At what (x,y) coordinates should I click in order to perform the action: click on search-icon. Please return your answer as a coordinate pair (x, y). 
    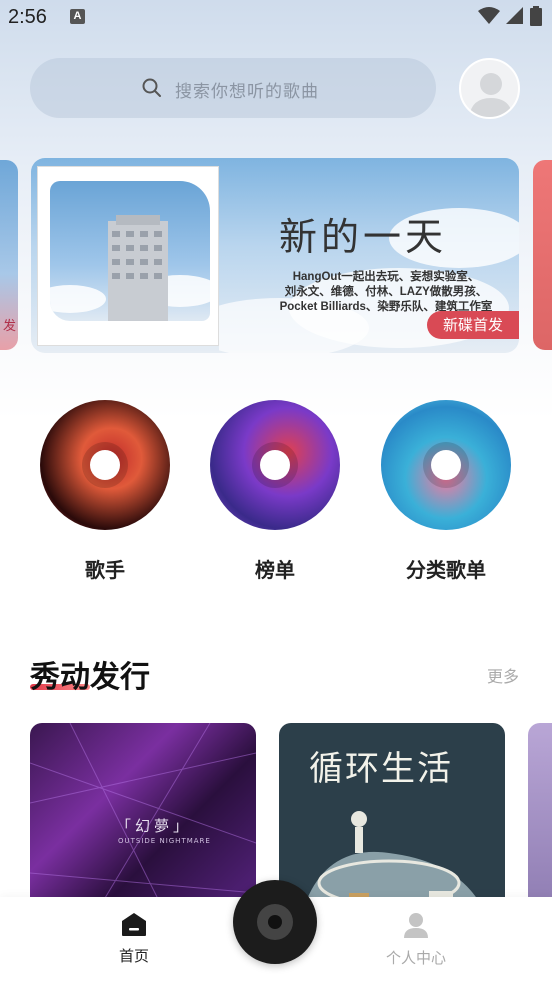
    Looking at the image, I should click on (151, 87).